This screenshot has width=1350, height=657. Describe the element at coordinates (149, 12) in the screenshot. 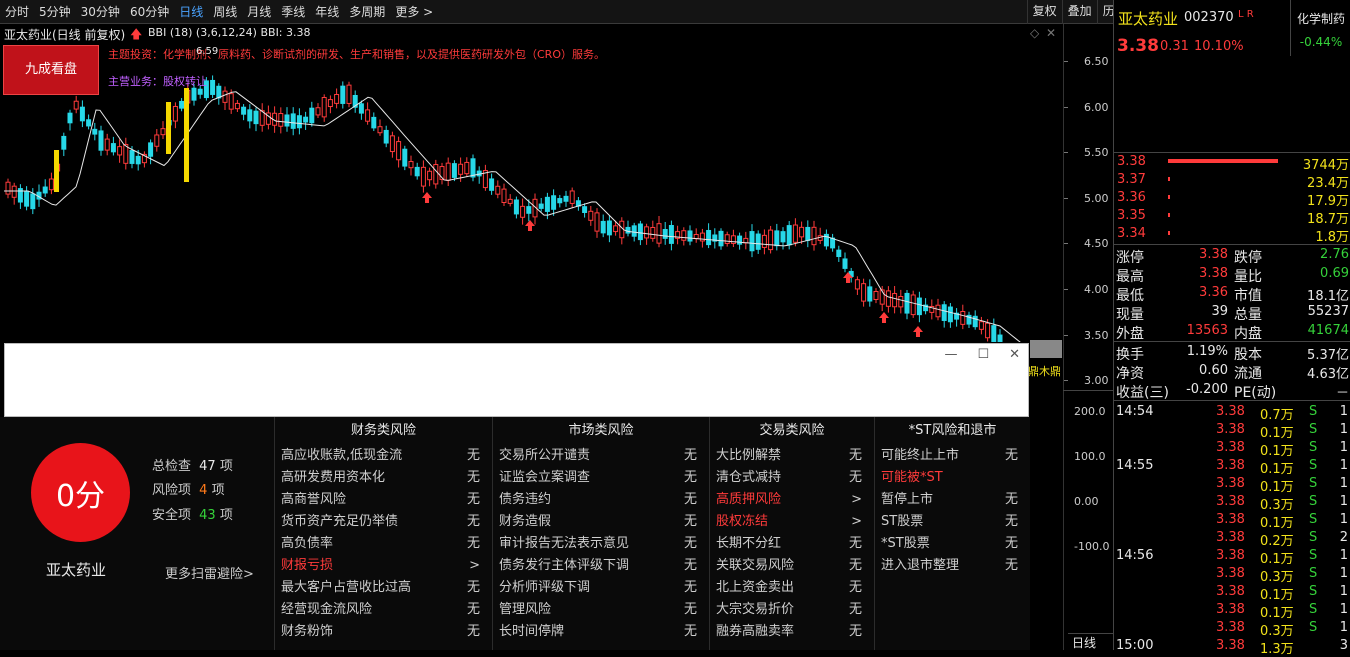

I see `period-tab: 60分钟` at that location.